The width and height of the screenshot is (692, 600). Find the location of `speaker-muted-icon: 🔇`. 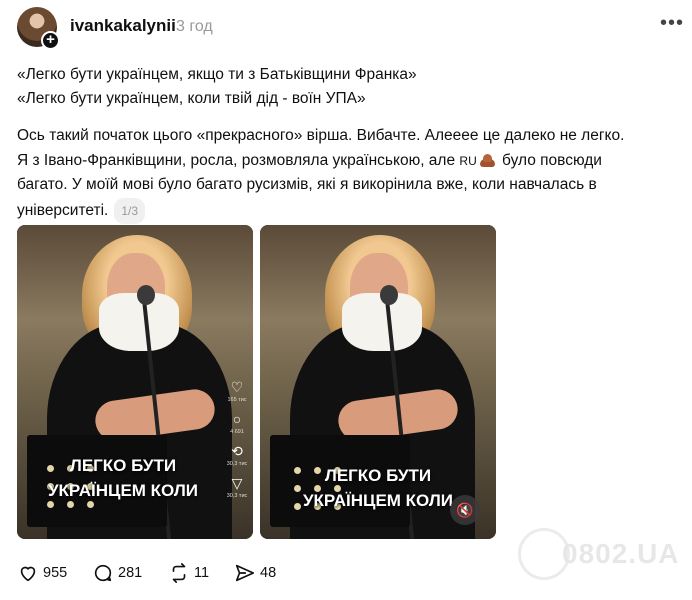

speaker-muted-icon: 🔇 is located at coordinates (465, 510).